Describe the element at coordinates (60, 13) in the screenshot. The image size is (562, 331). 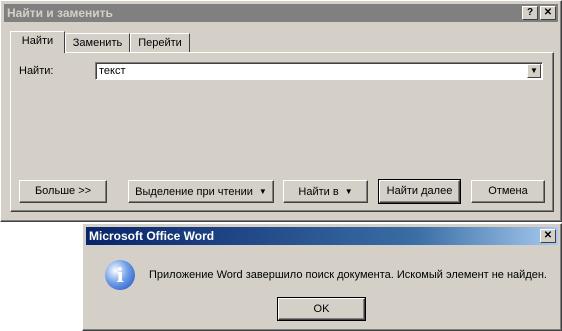
I see `find-dialog-title: Найти и заменить` at that location.